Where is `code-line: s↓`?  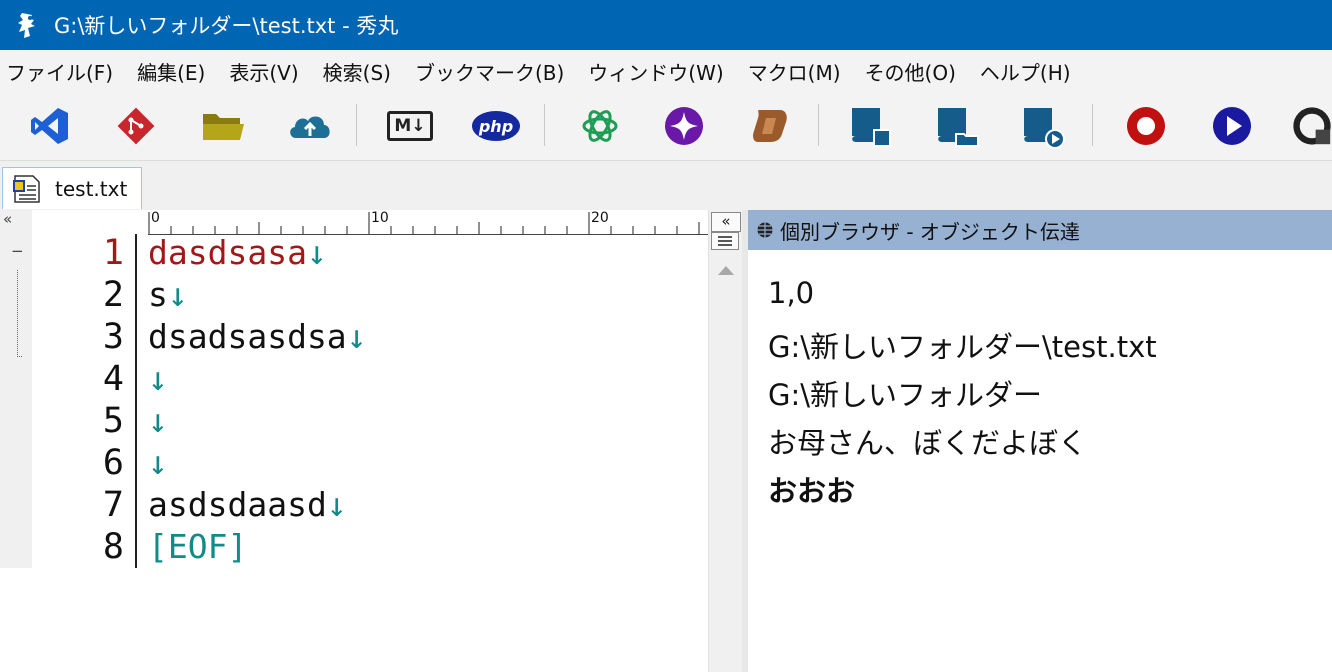
code-line: s↓ is located at coordinates (168, 295).